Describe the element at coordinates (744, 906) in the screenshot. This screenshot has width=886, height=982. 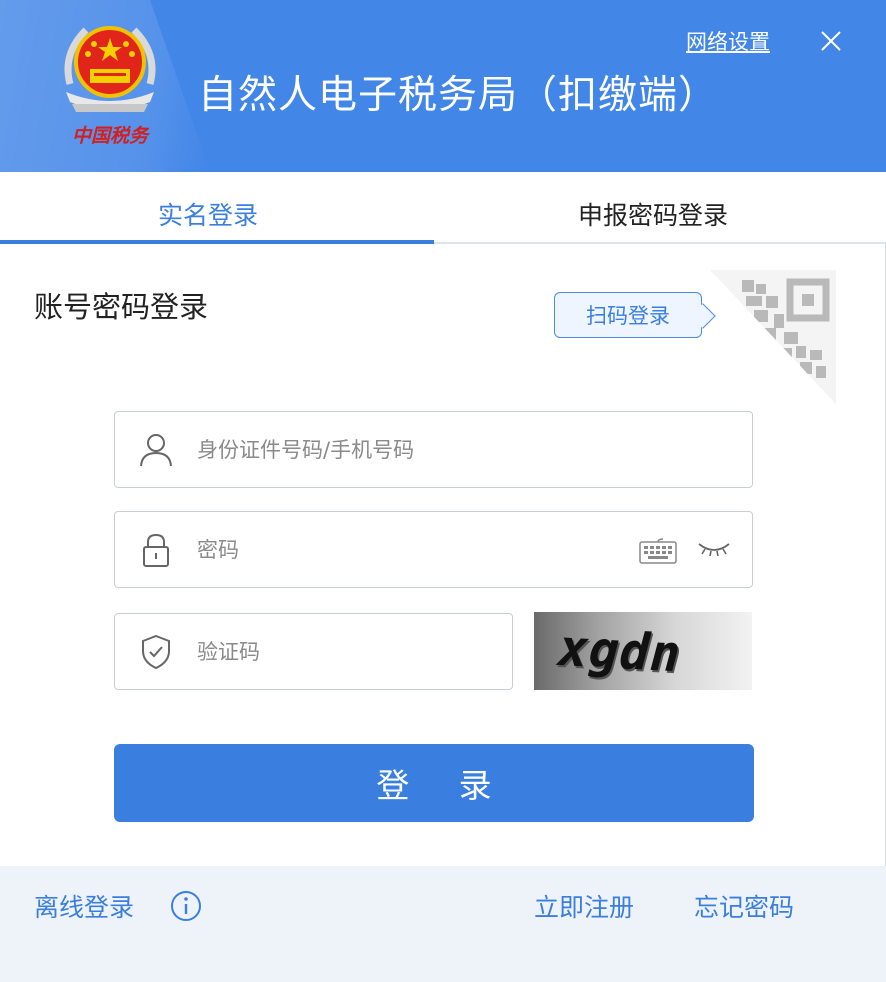
I see `forgot-password-link: 忘记密码` at that location.